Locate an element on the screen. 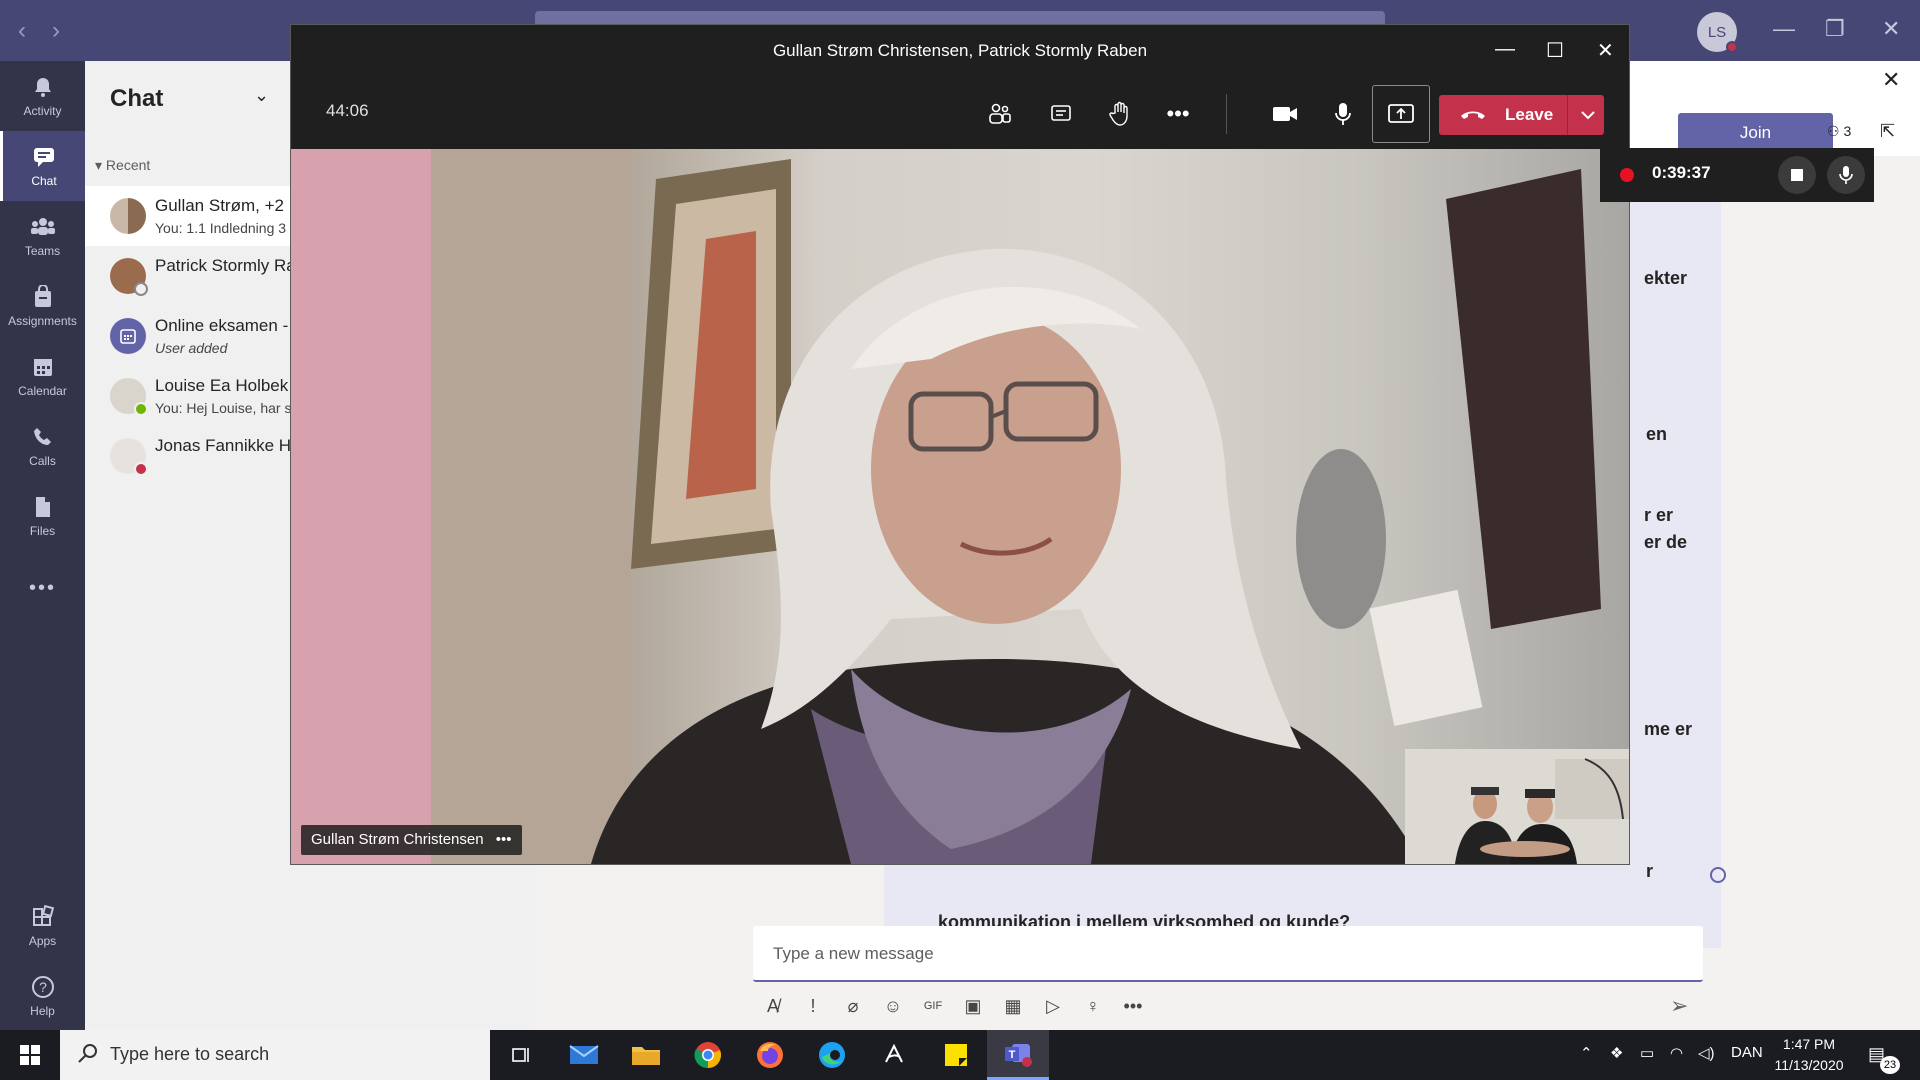  participants-count: 3 is located at coordinates (1847, 131).